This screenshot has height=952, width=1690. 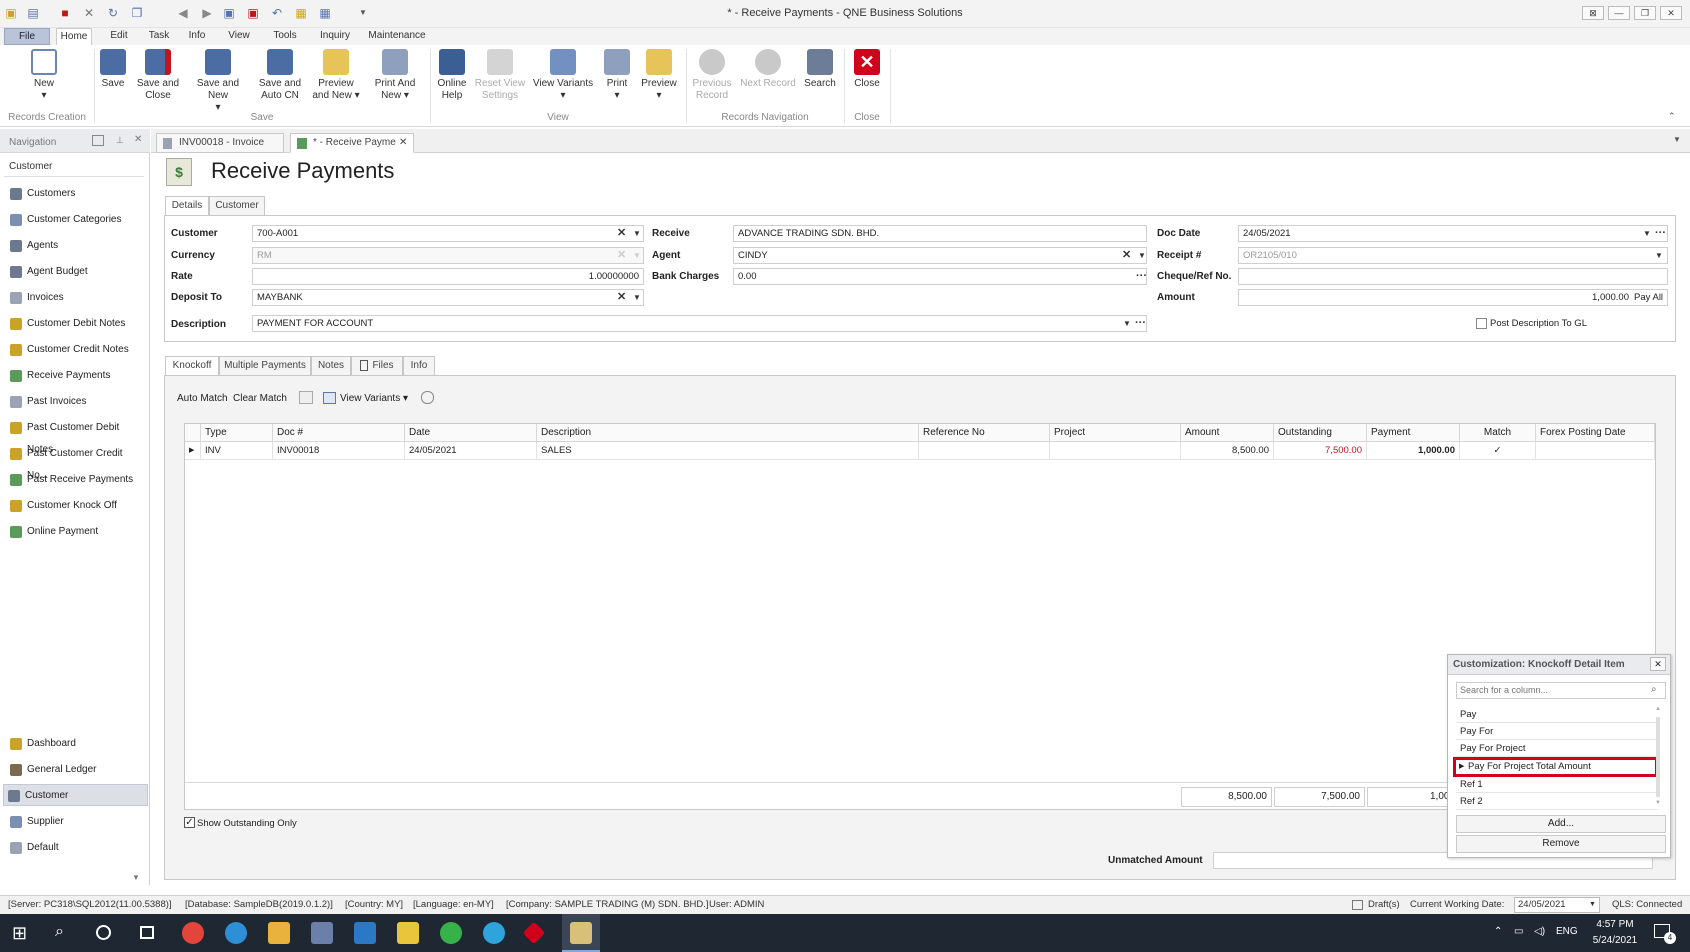 I want to click on whatsapp-icon, so click(x=451, y=933).